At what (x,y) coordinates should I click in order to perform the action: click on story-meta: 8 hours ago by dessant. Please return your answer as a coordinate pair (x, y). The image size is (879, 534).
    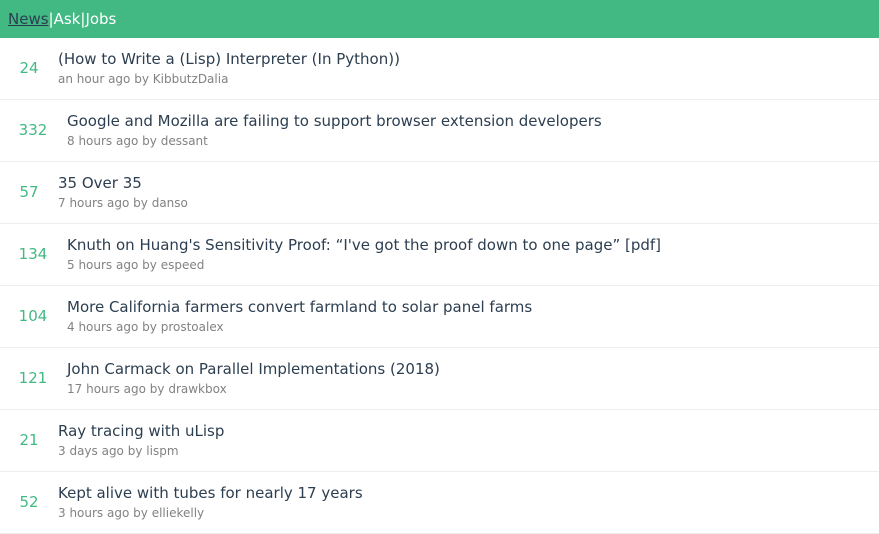
    Looking at the image, I should click on (334, 141).